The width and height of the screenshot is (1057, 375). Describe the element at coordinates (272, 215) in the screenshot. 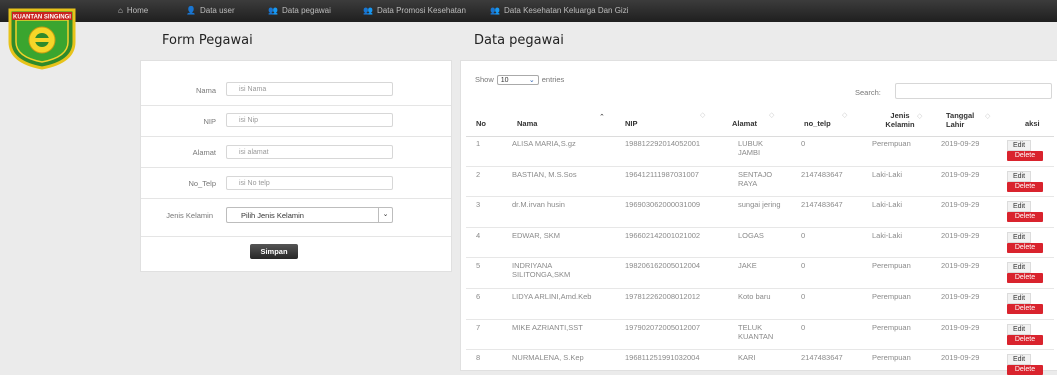

I see `jenis-kelamin-selected: Pilih Jenis Kelamin` at that location.